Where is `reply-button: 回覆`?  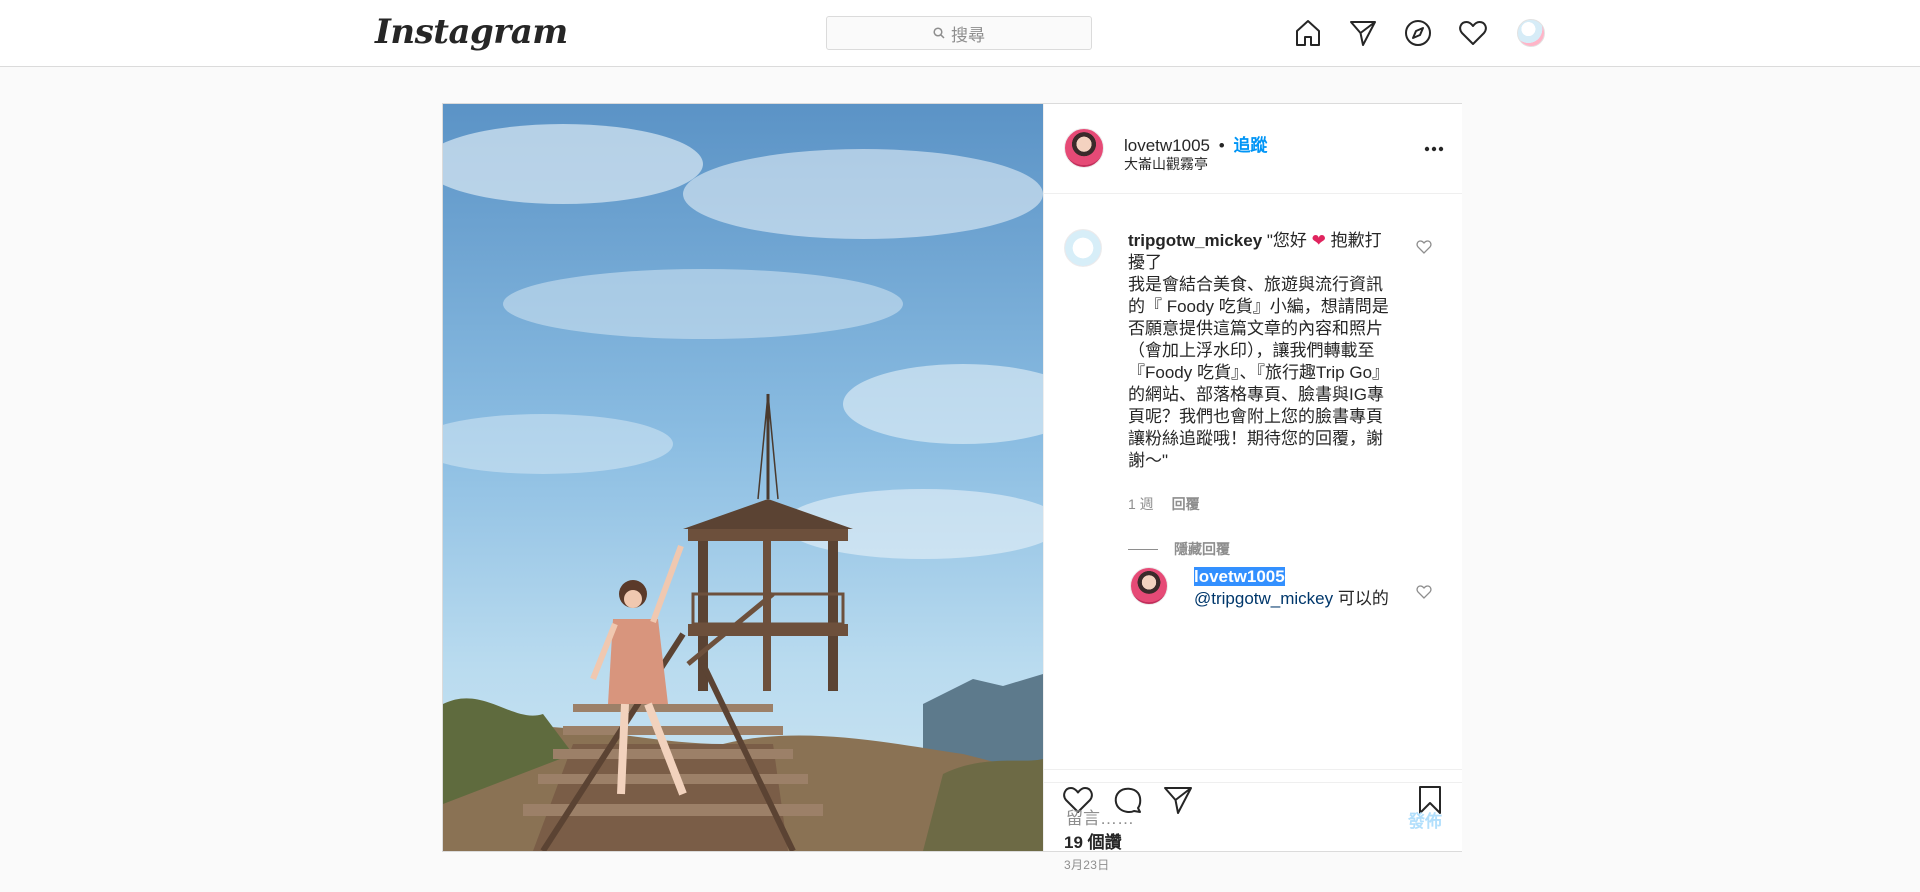
reply-button: 回覆 is located at coordinates (1186, 504).